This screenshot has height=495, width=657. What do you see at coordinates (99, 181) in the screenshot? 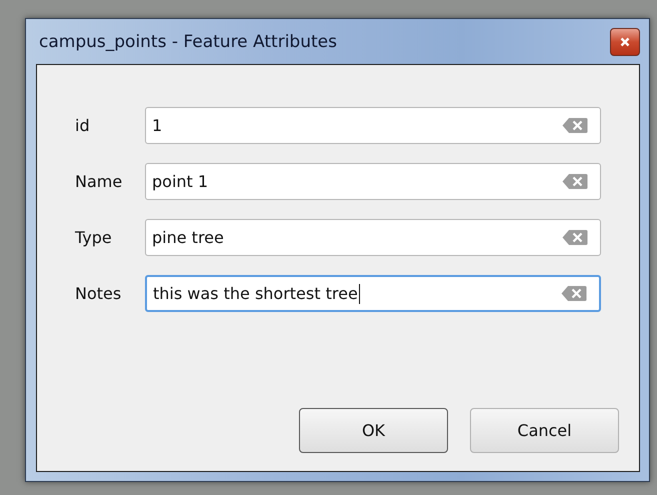
I see `field-label: Name` at bounding box center [99, 181].